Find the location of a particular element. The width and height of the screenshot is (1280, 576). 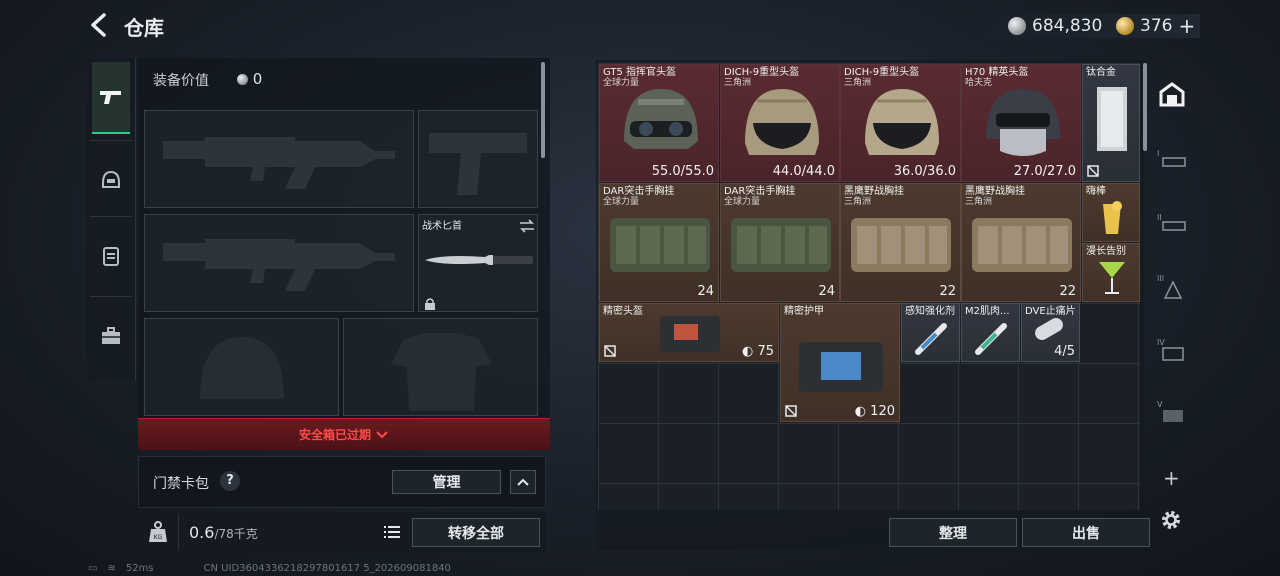

safe-box-status-text: 安全箱已过期 is located at coordinates (334, 435).